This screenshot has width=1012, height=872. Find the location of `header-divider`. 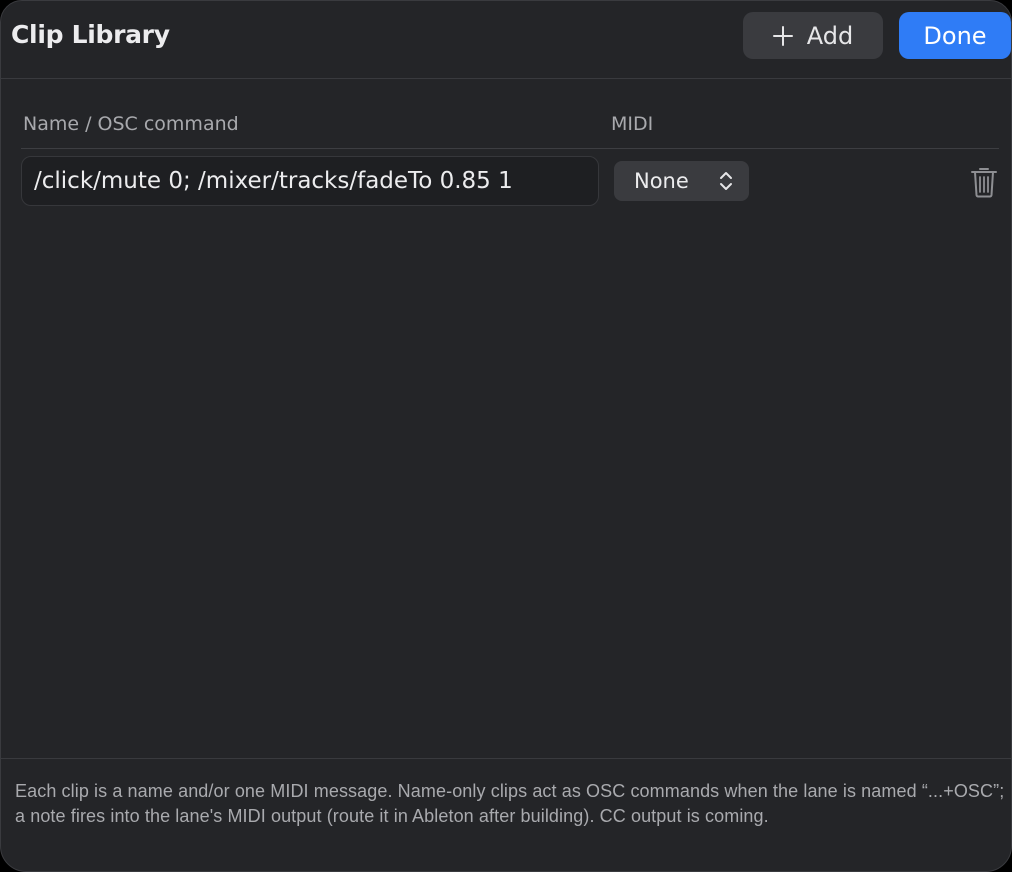

header-divider is located at coordinates (510, 148).